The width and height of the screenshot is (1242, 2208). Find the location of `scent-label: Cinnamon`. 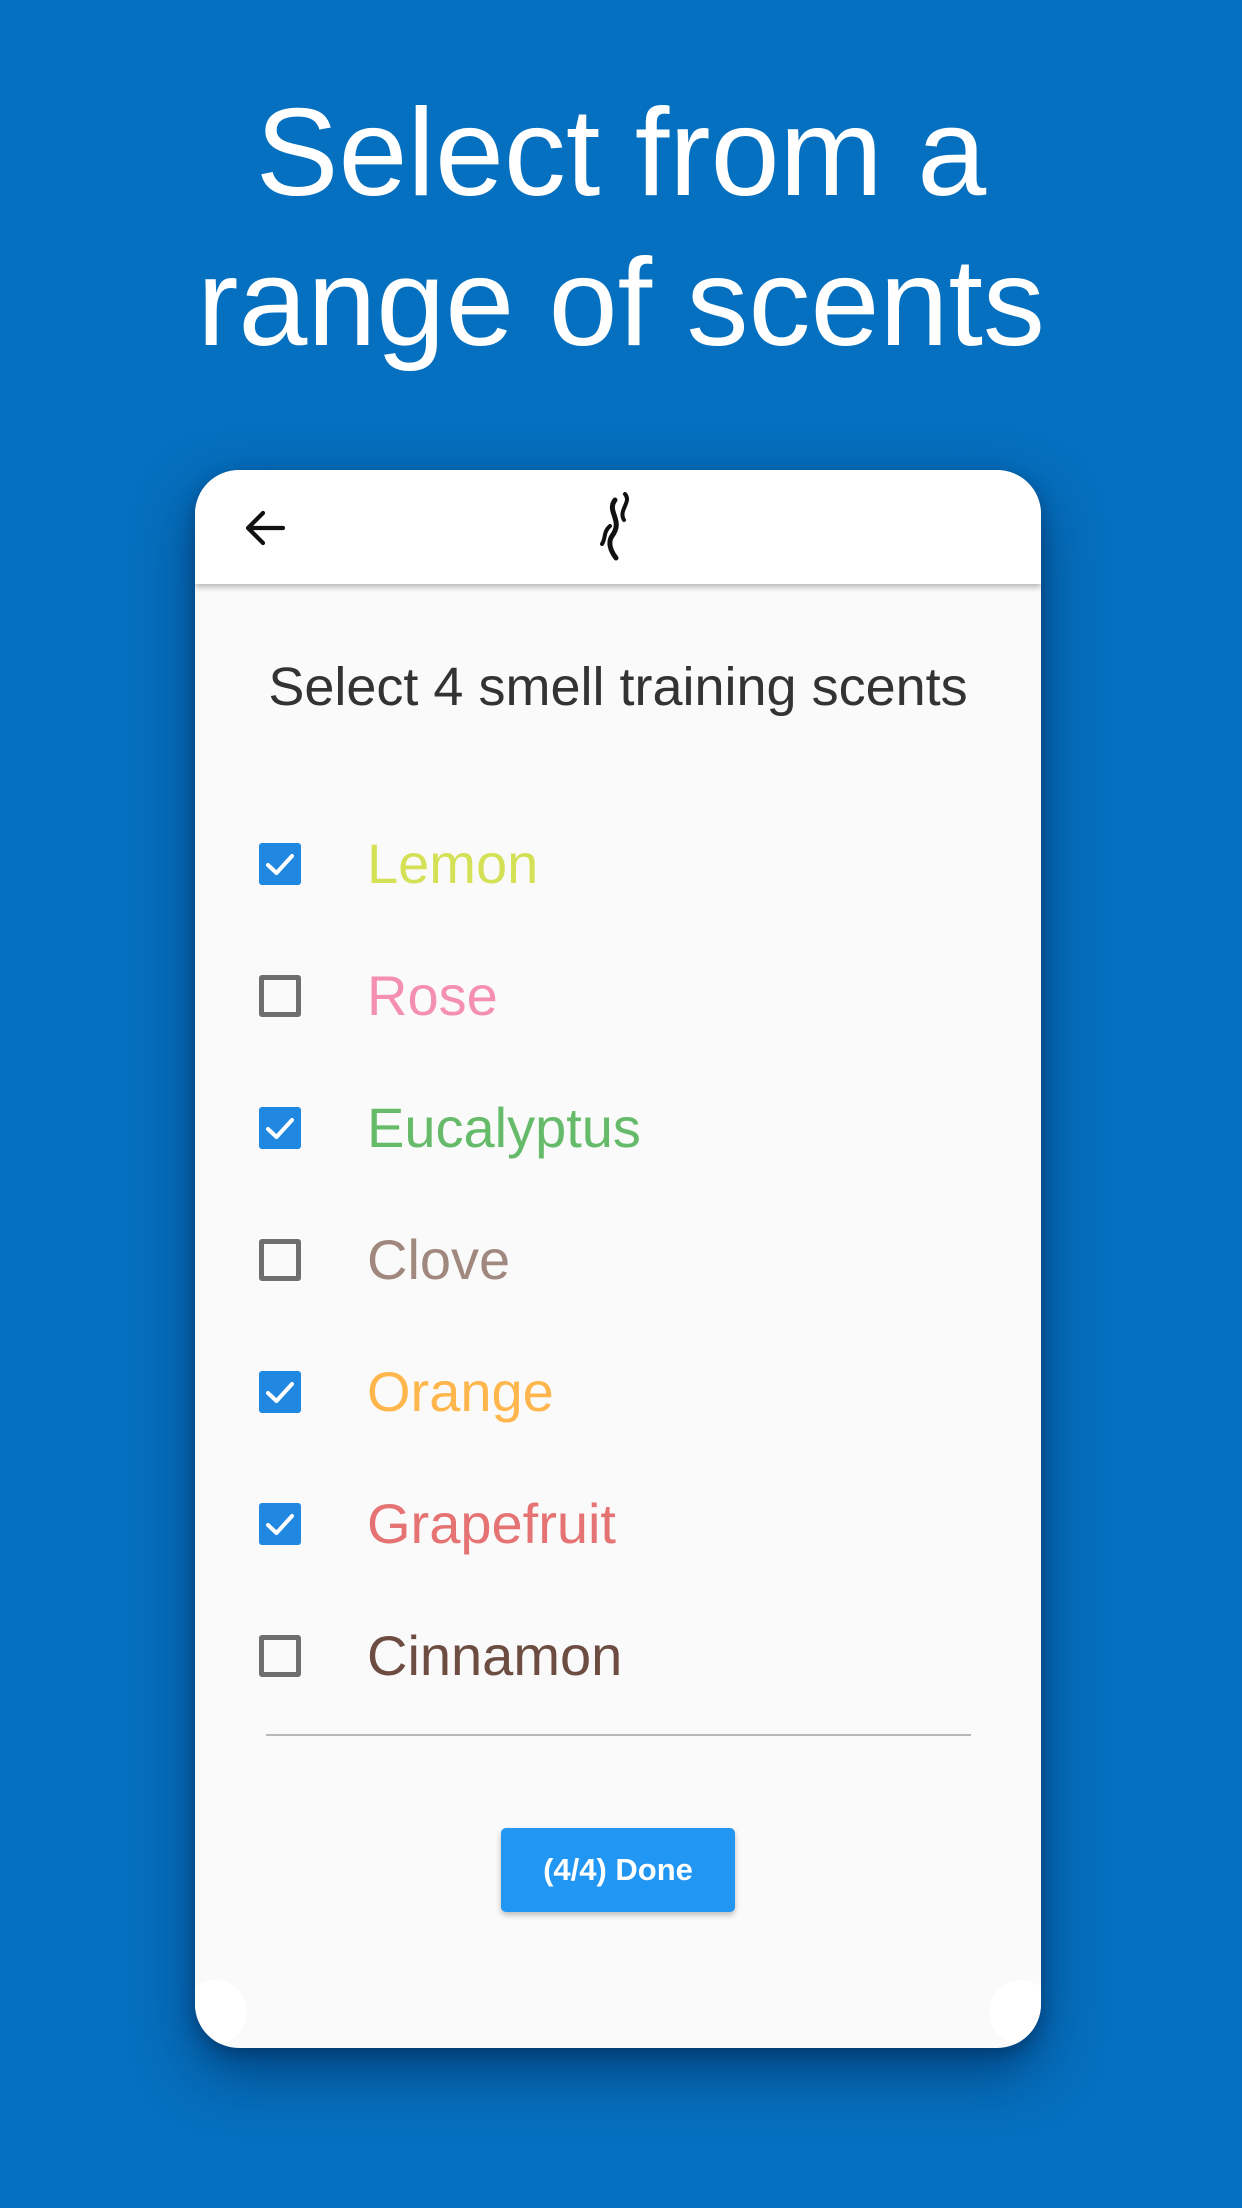

scent-label: Cinnamon is located at coordinates (495, 1655).